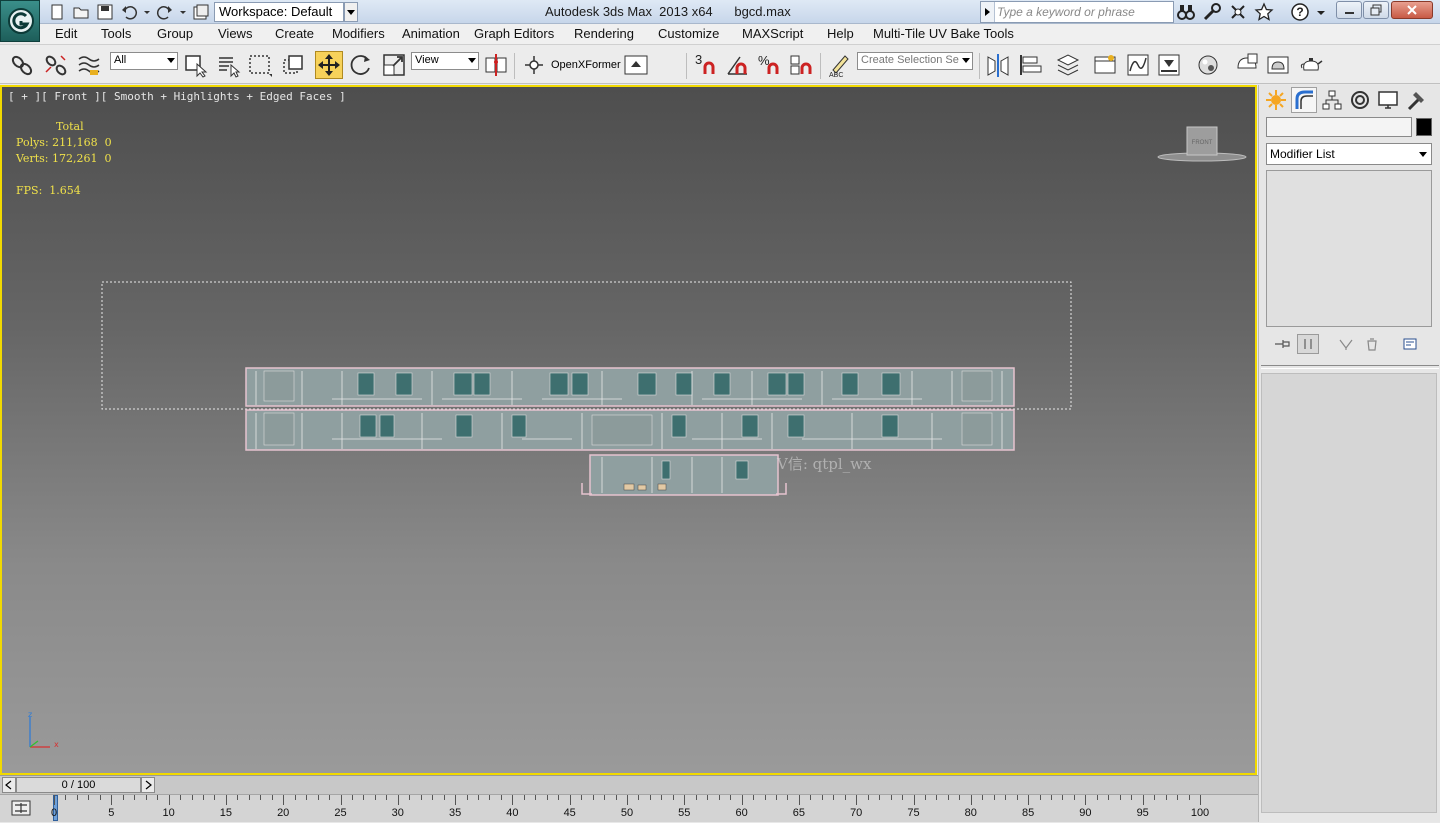 This screenshot has height=823, width=1440. I want to click on spinner-snap-toggle-button, so click(802, 65).